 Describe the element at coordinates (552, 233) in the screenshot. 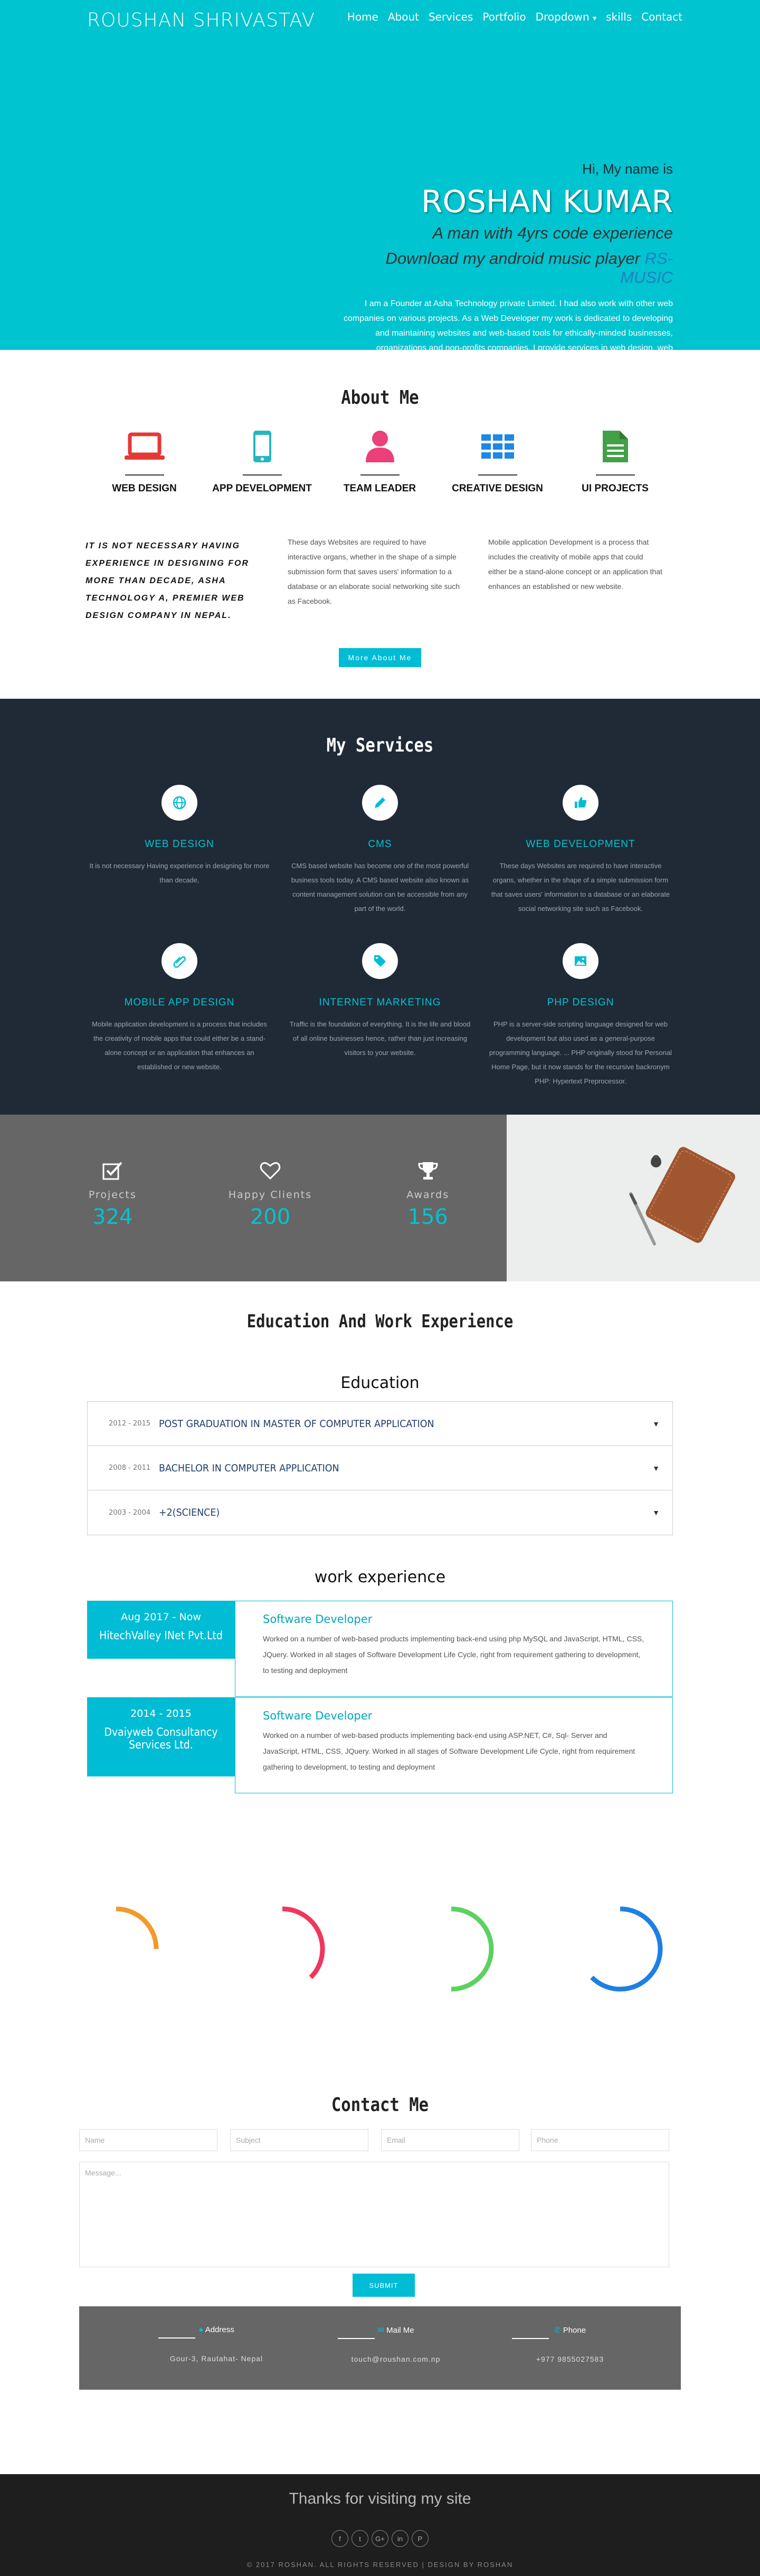

I see `hero-tagline: A man with 4yrs code experience` at that location.